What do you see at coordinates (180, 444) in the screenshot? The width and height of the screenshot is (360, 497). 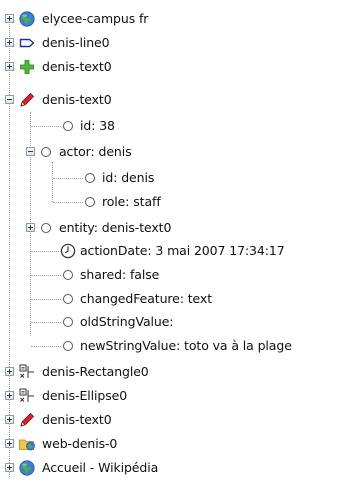 I see `tree-item: web-denis-0` at bounding box center [180, 444].